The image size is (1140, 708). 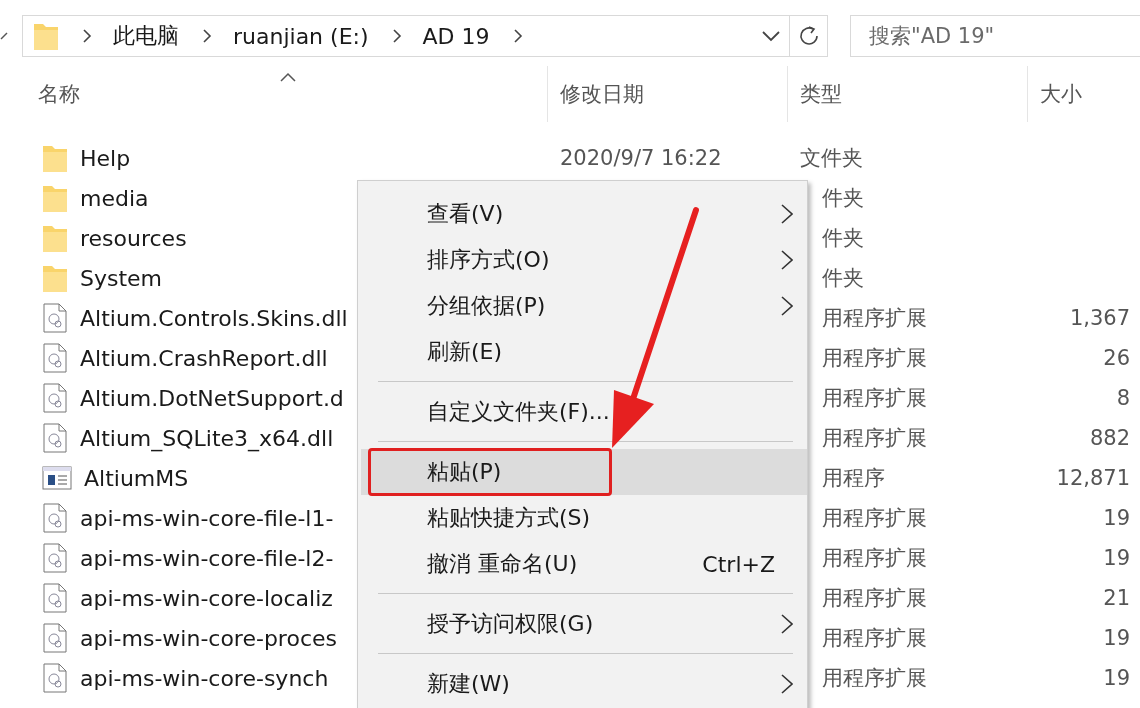 I want to click on refresh-icon, so click(x=808, y=36).